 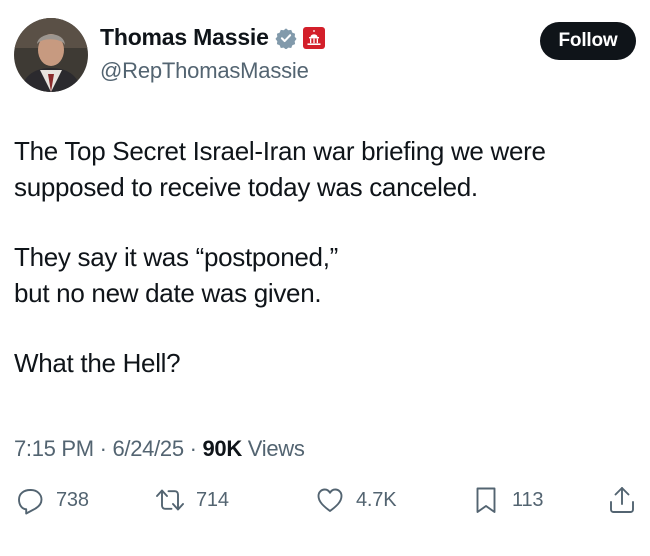 I want to click on views-label: Views, so click(x=276, y=448).